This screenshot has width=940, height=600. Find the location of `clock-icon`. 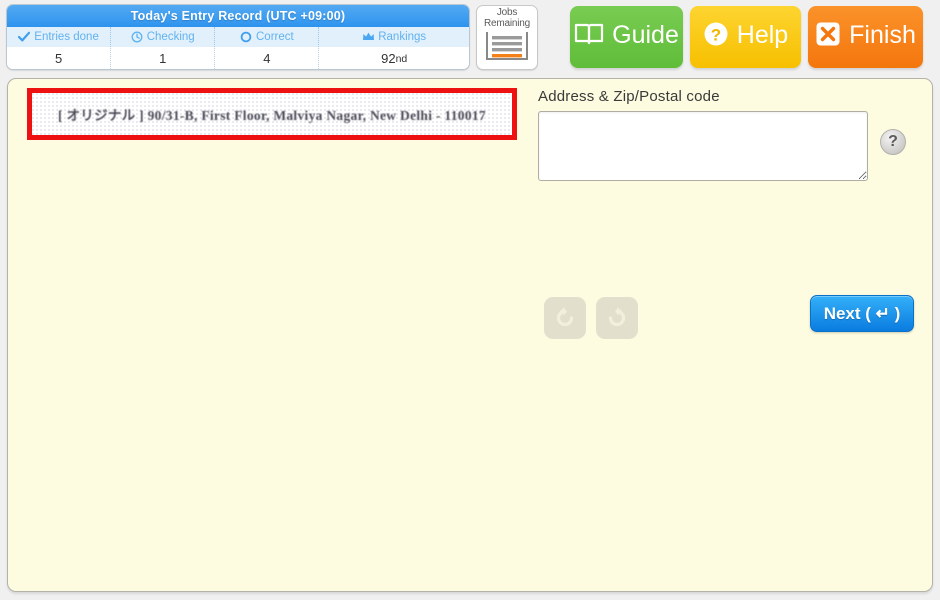

clock-icon is located at coordinates (137, 37).